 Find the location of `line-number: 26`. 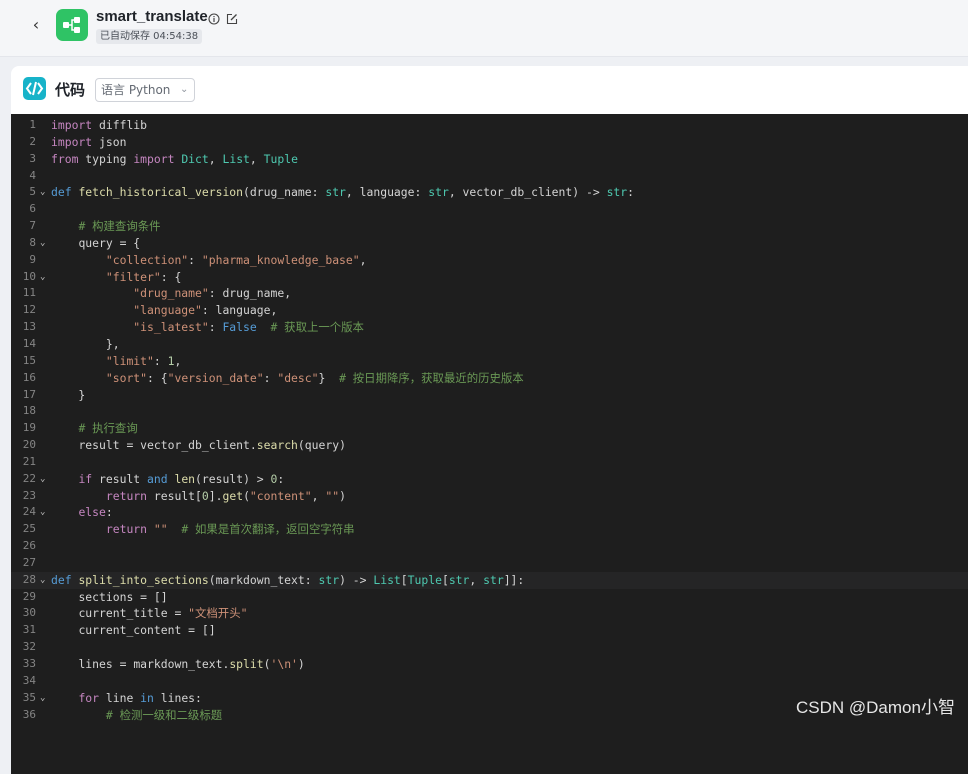

line-number: 26 is located at coordinates (29, 546).